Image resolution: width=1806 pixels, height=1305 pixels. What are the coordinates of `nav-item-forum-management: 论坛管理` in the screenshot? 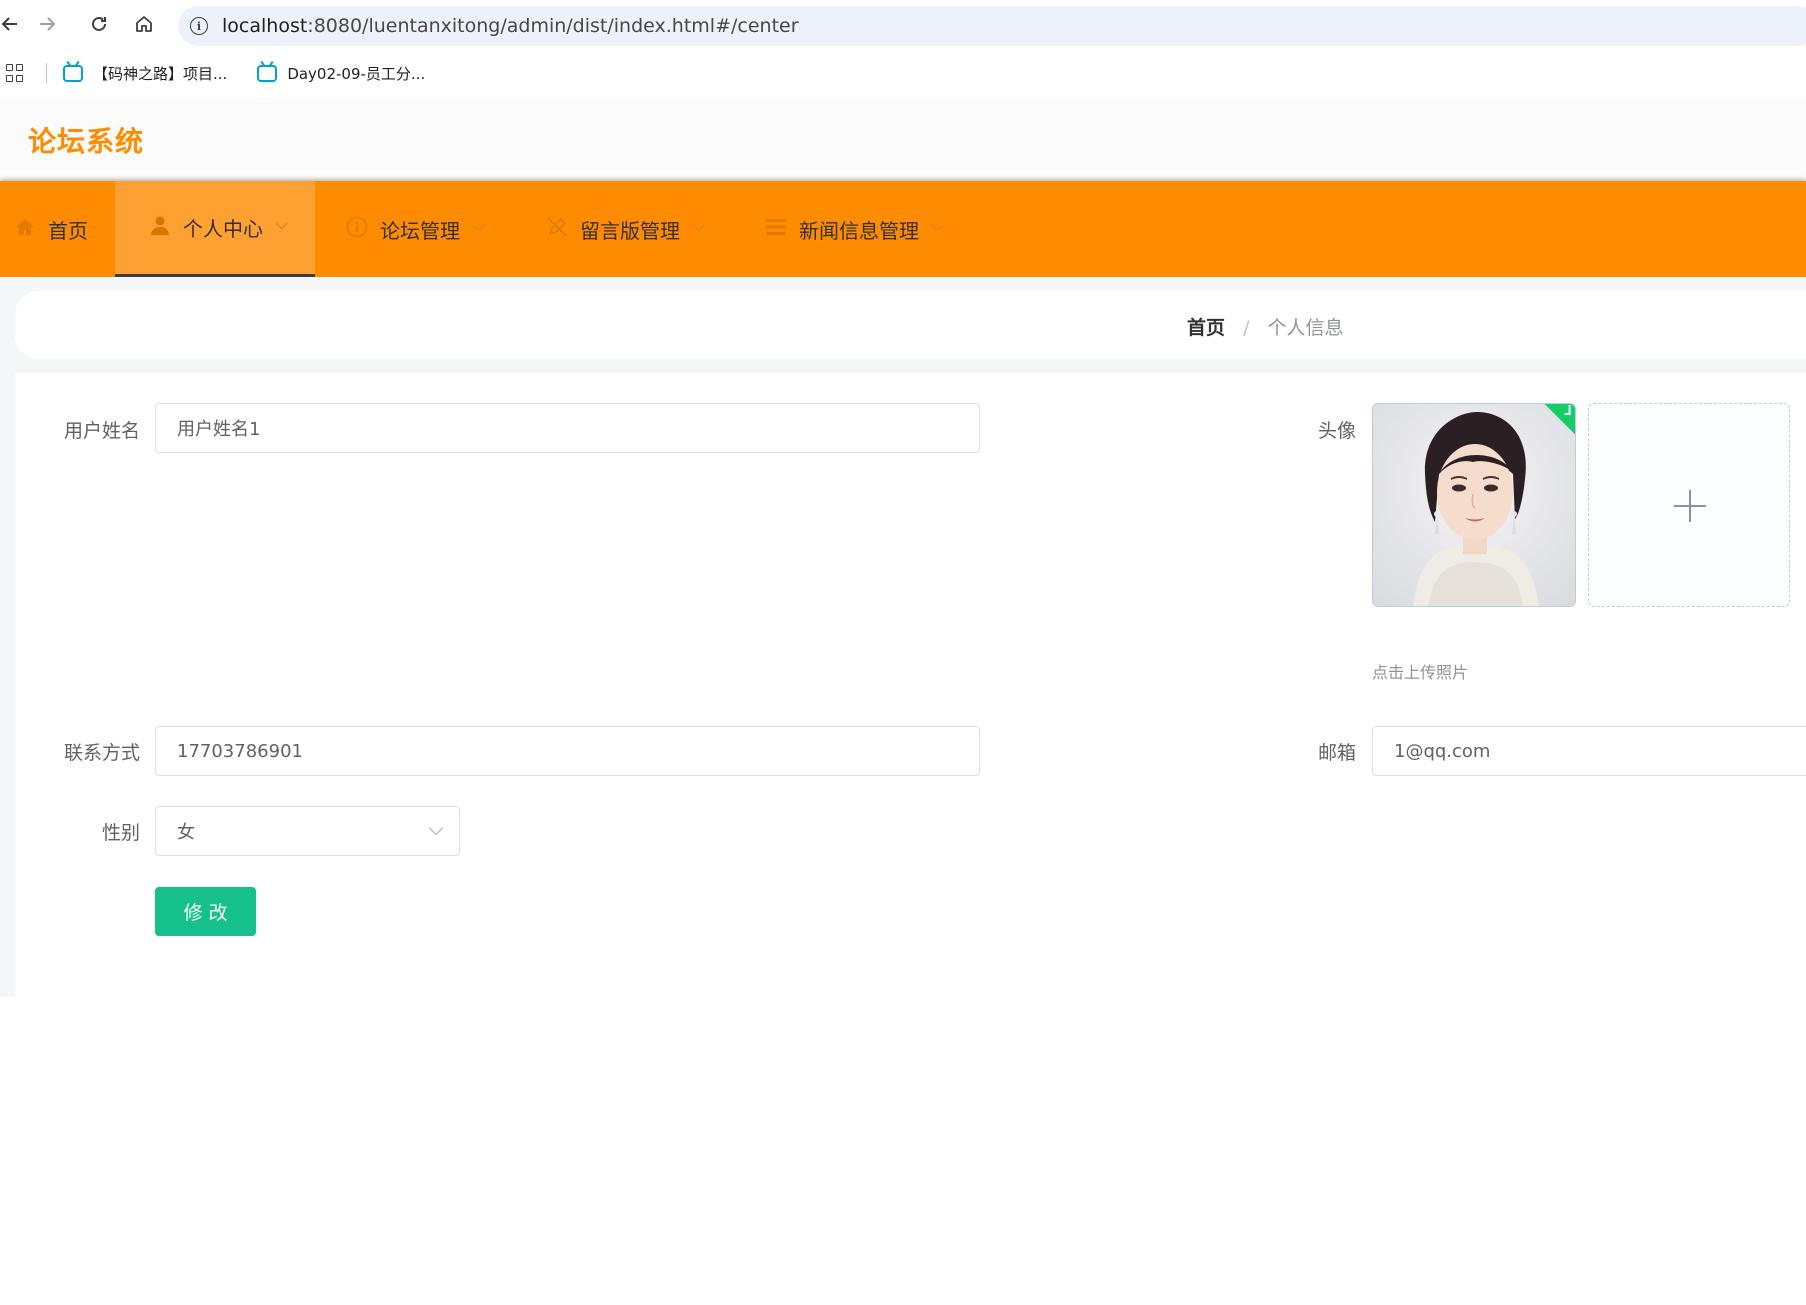 It's located at (415, 229).